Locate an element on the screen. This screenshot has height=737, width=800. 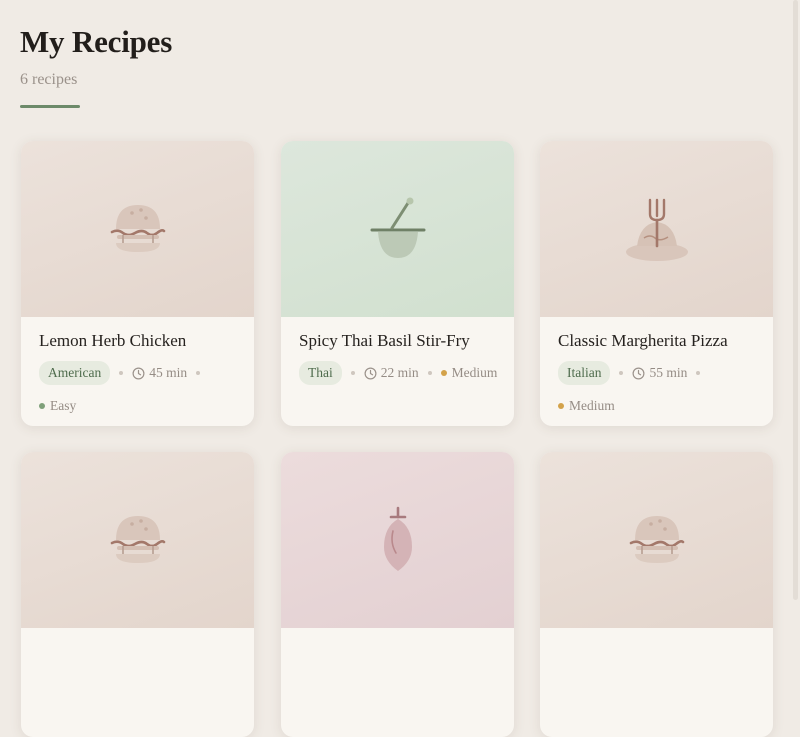
difficulty: Easy is located at coordinates (57, 406).